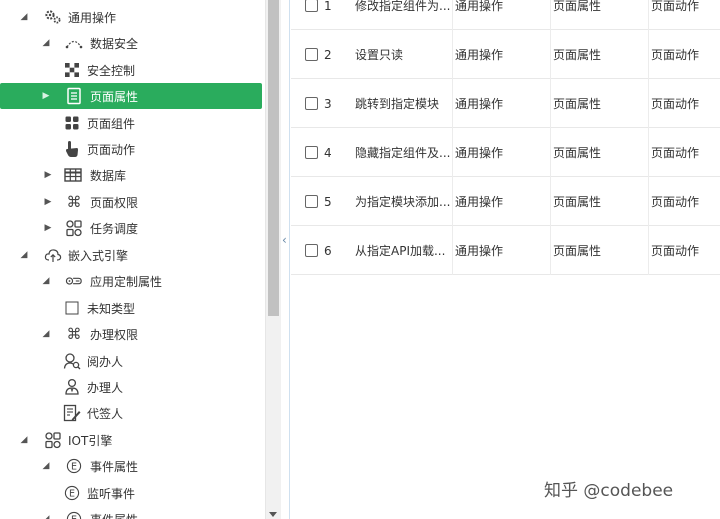 Image resolution: width=720 pixels, height=519 pixels. I want to click on square-icon, so click(72, 308).